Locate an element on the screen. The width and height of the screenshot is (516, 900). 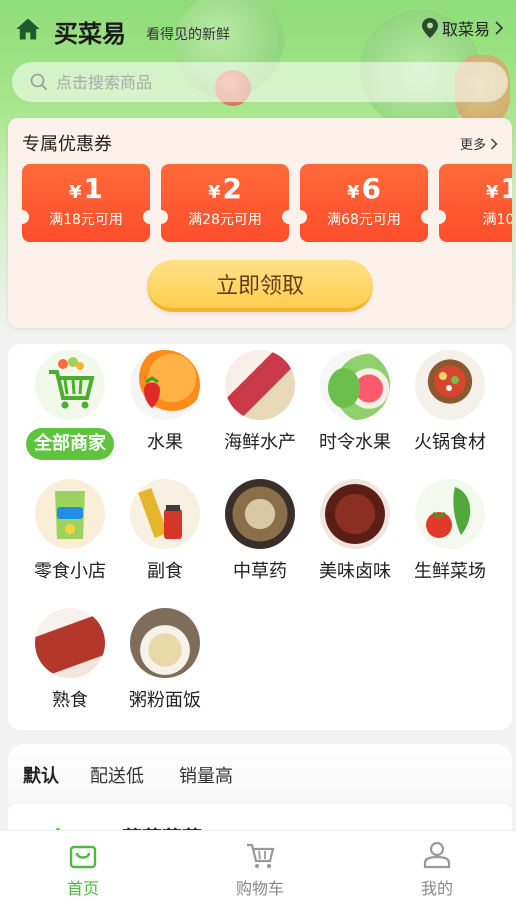
search-icon is located at coordinates (39, 82).